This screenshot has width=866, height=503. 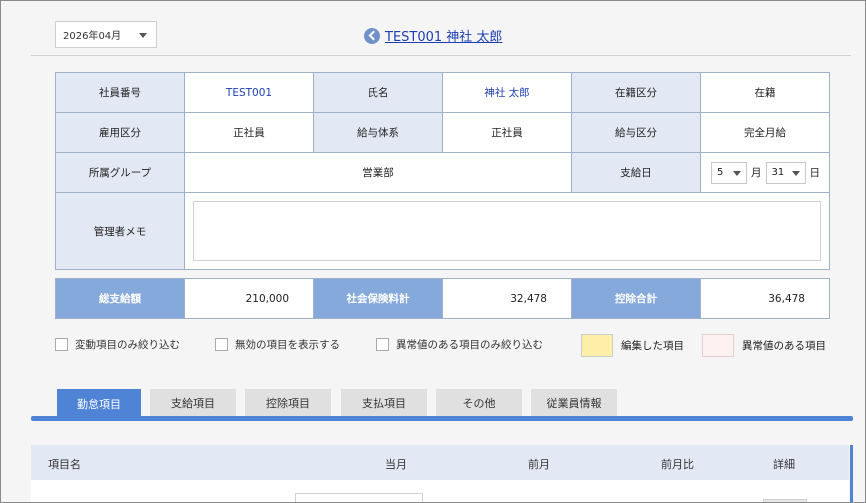 I want to click on totals-table: 総支給額 210,000 社会保険料計 32,478 控除合計 36,478, so click(x=442, y=298).